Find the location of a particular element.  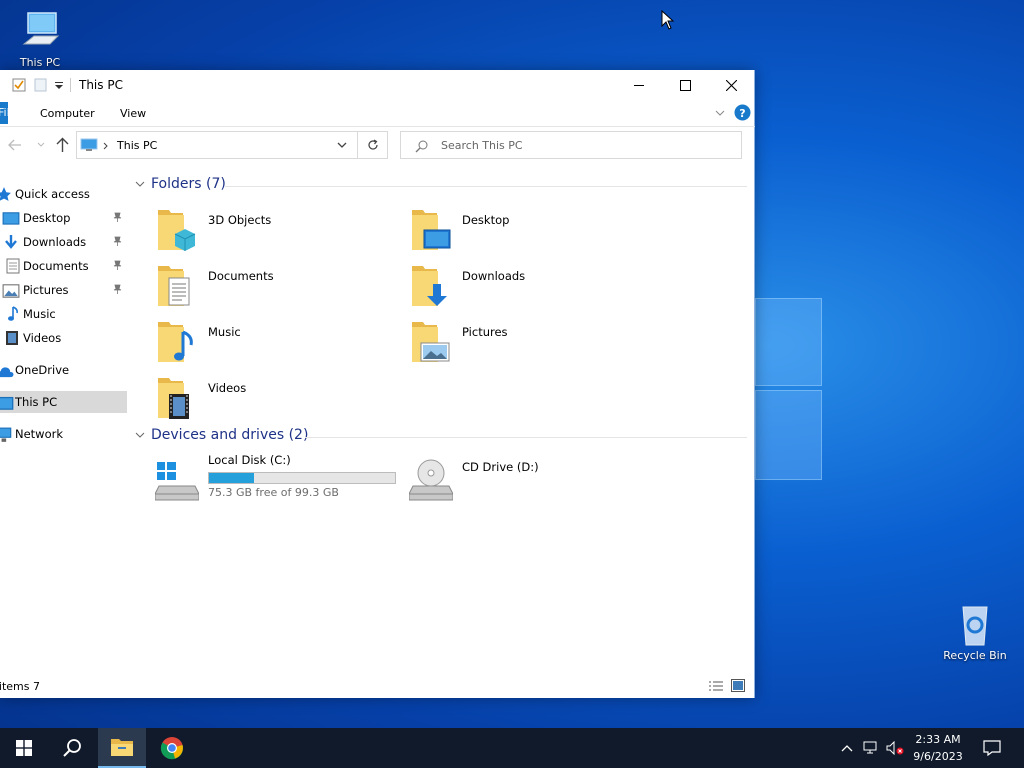

close-button is located at coordinates (731, 85).